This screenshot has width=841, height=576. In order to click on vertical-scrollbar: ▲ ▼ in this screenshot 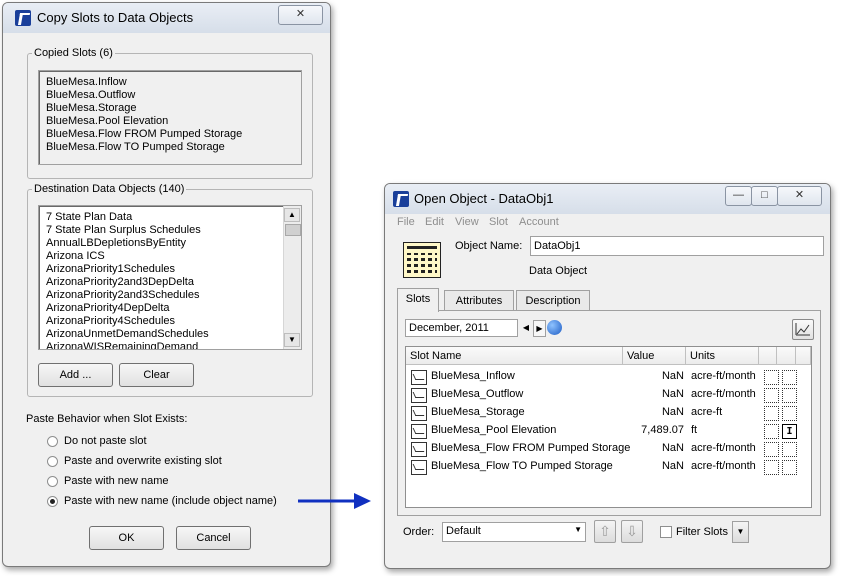, I will do `click(292, 277)`.